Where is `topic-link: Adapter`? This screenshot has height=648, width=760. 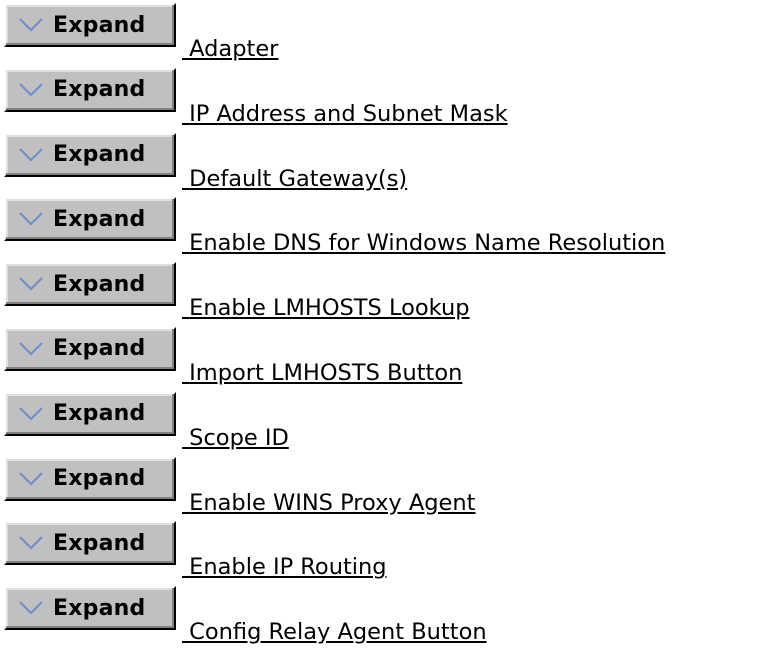 topic-link: Adapter is located at coordinates (230, 49).